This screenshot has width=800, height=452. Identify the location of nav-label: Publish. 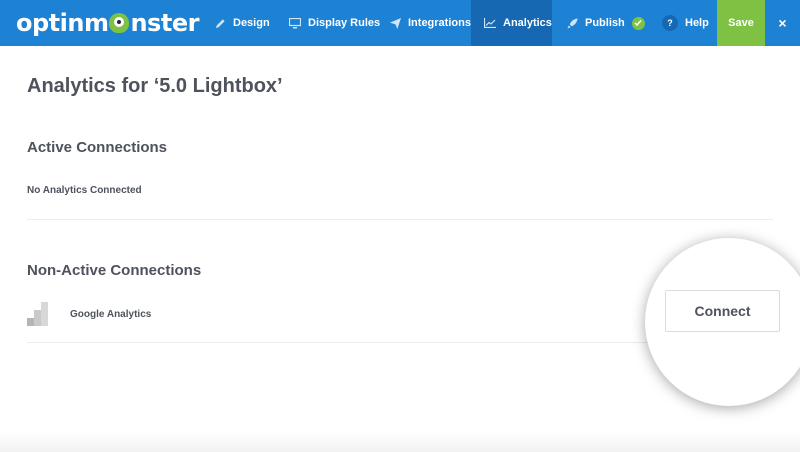
(605, 23).